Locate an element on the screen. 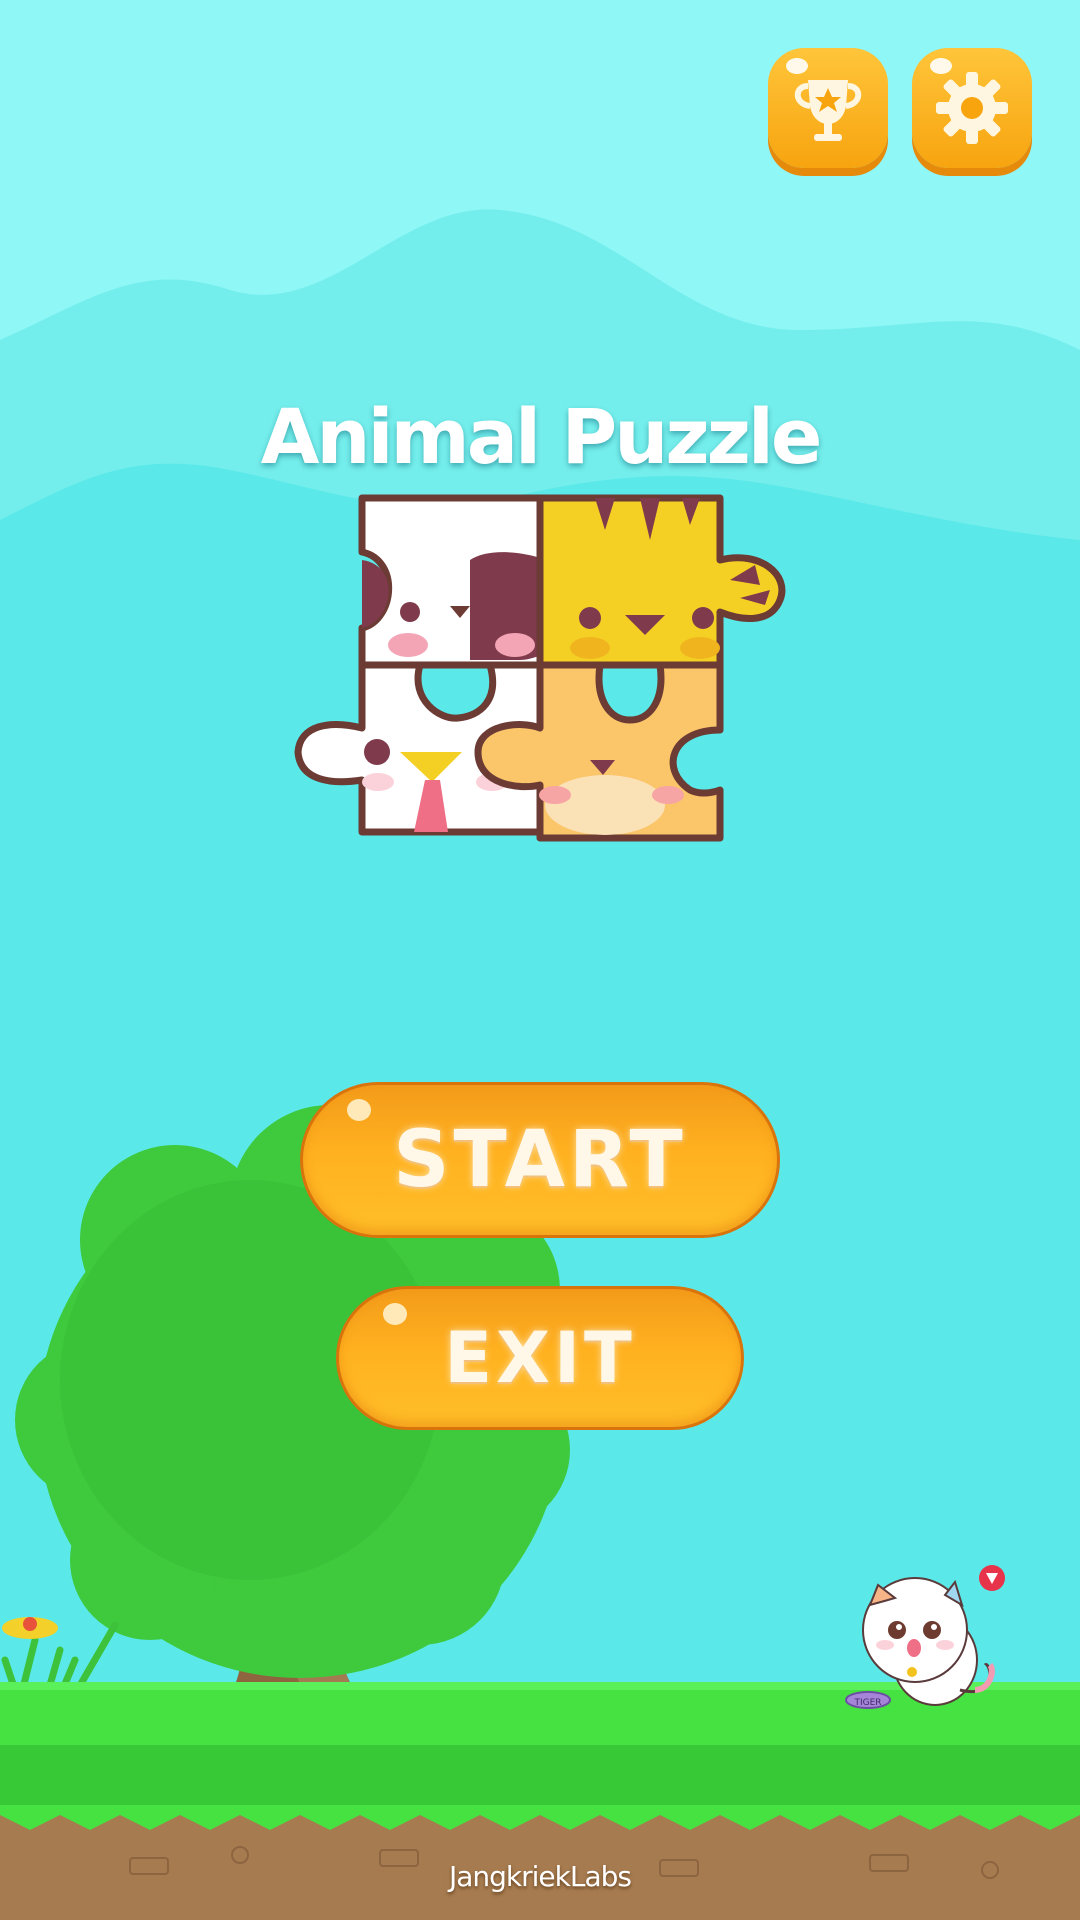 The width and height of the screenshot is (1080, 1920). start-button: START is located at coordinates (540, 1160).